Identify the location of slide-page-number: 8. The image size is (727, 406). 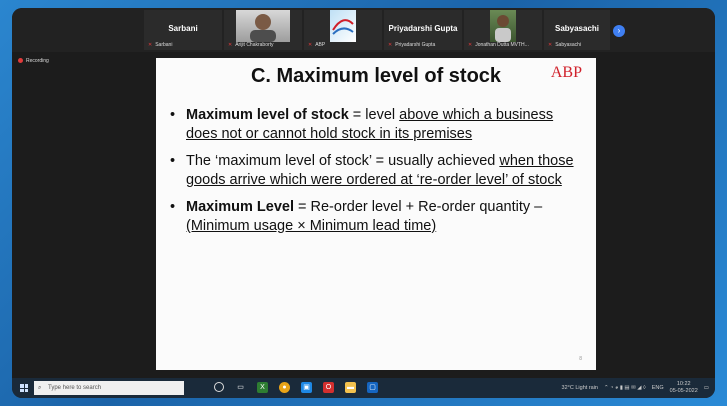
(580, 359).